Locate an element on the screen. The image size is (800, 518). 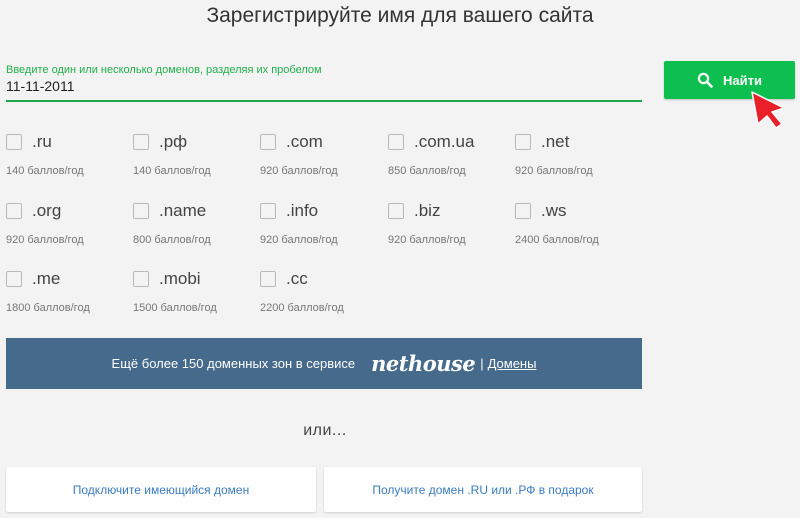
zone-name: .com is located at coordinates (304, 141).